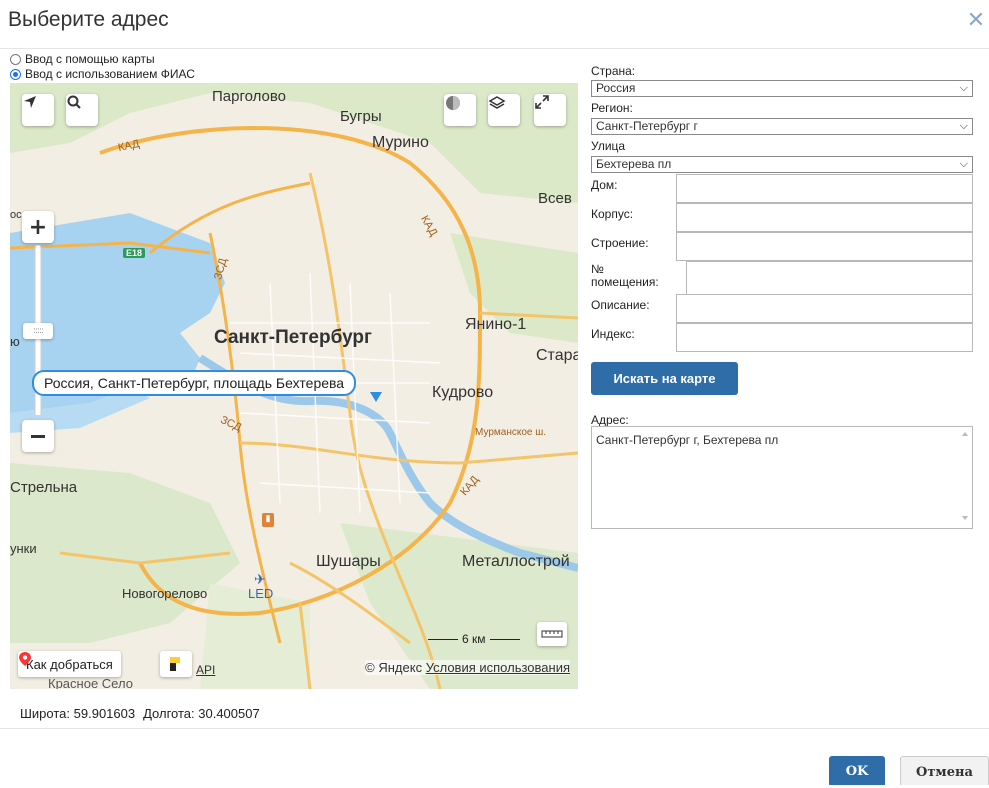 This screenshot has height=788, width=989. I want to click on yandex-logo-button, so click(176, 664).